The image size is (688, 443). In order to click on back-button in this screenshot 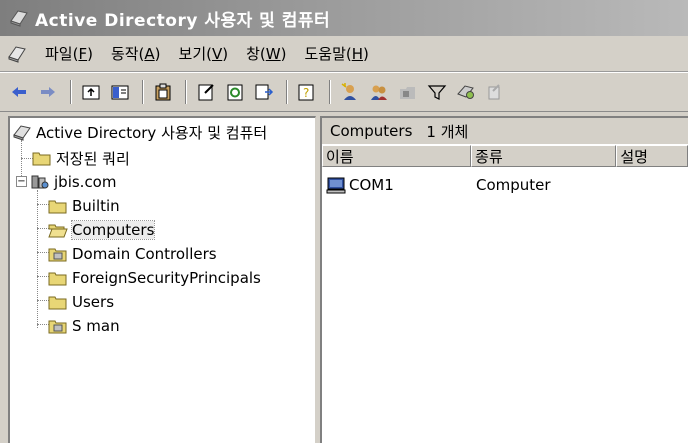, I will do `click(19, 92)`.